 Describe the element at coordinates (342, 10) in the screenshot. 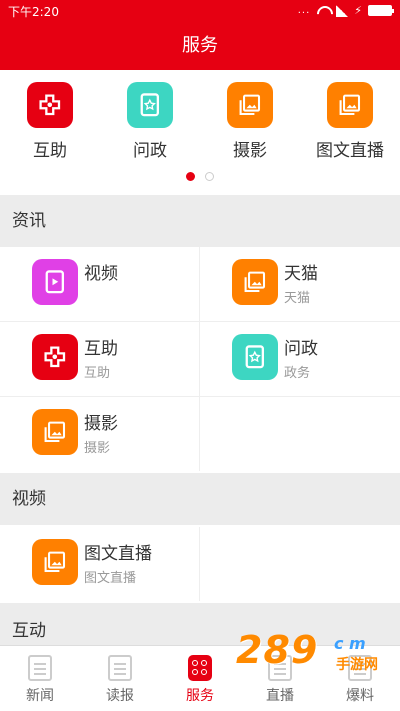

I see `signal-icon` at that location.